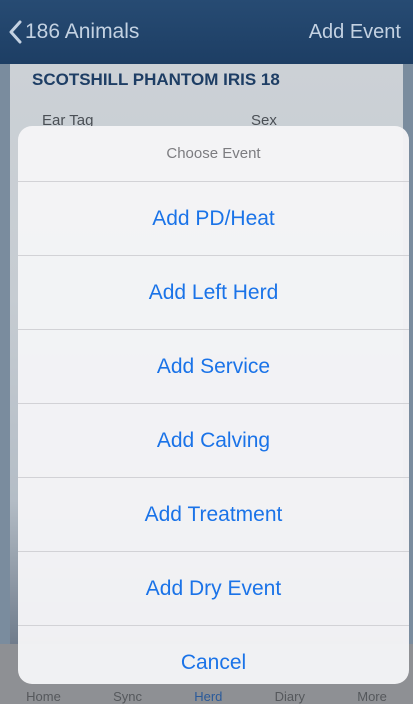 This screenshot has width=413, height=704. What do you see at coordinates (213, 515) in the screenshot?
I see `add-treatment-button: Add Treatment` at bounding box center [213, 515].